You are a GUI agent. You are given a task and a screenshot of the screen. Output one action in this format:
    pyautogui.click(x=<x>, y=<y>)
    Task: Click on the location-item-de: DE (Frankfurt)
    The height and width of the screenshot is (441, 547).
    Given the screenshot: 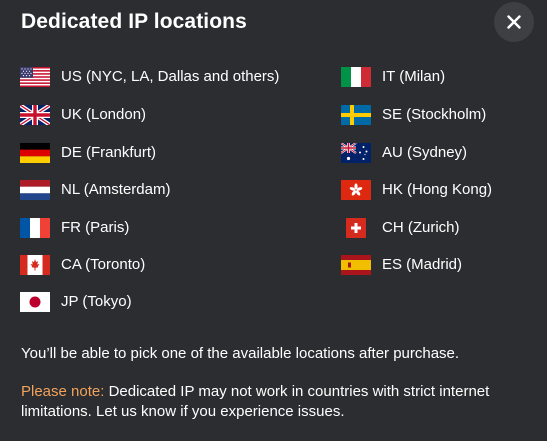 What is the action you would take?
    pyautogui.click(x=88, y=153)
    